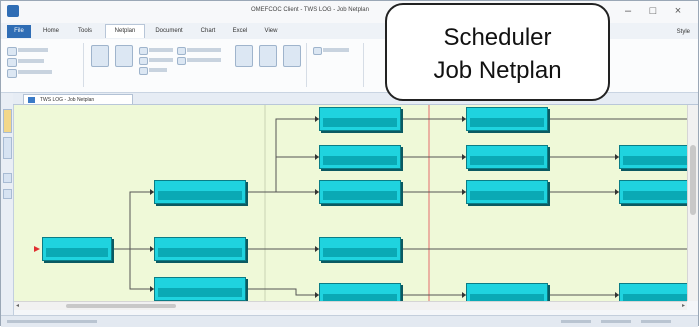 This screenshot has height=327, width=699. Describe the element at coordinates (292, 56) in the screenshot. I see `ribbon-large-icon-e` at that location.